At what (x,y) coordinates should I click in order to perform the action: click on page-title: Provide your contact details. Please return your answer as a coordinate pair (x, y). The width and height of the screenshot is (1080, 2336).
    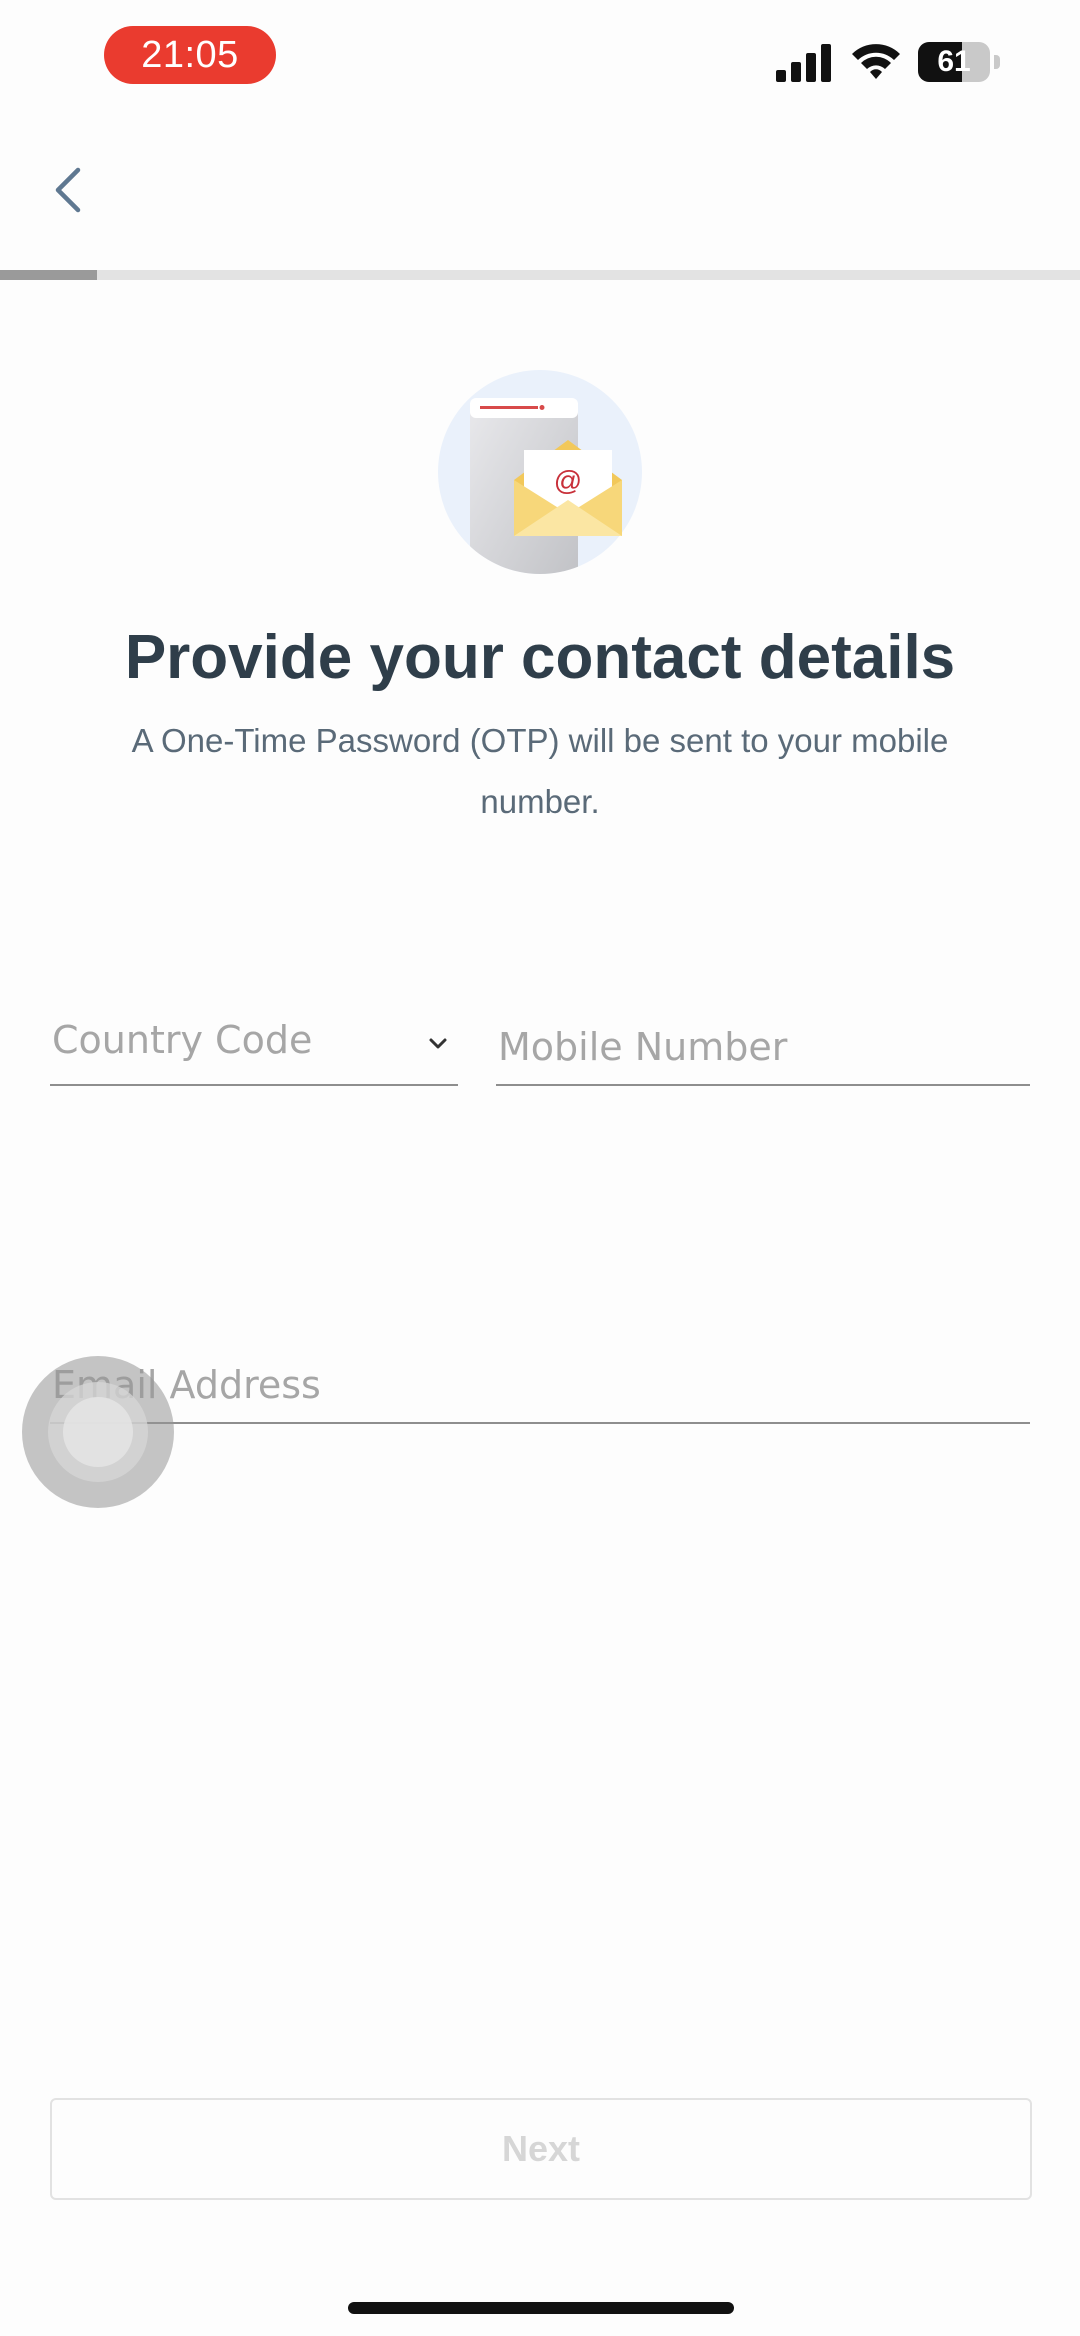
    Looking at the image, I should click on (540, 657).